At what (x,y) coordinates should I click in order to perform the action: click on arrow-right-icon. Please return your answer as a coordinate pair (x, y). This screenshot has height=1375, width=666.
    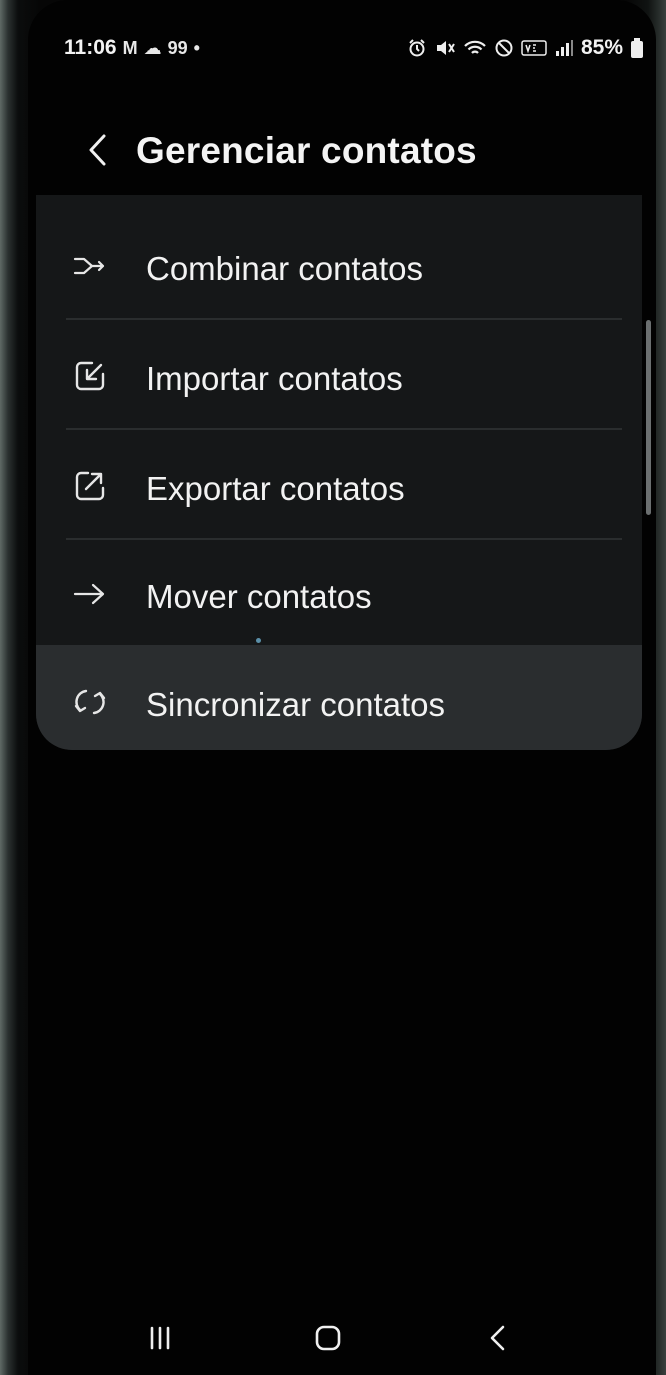
    Looking at the image, I should click on (90, 594).